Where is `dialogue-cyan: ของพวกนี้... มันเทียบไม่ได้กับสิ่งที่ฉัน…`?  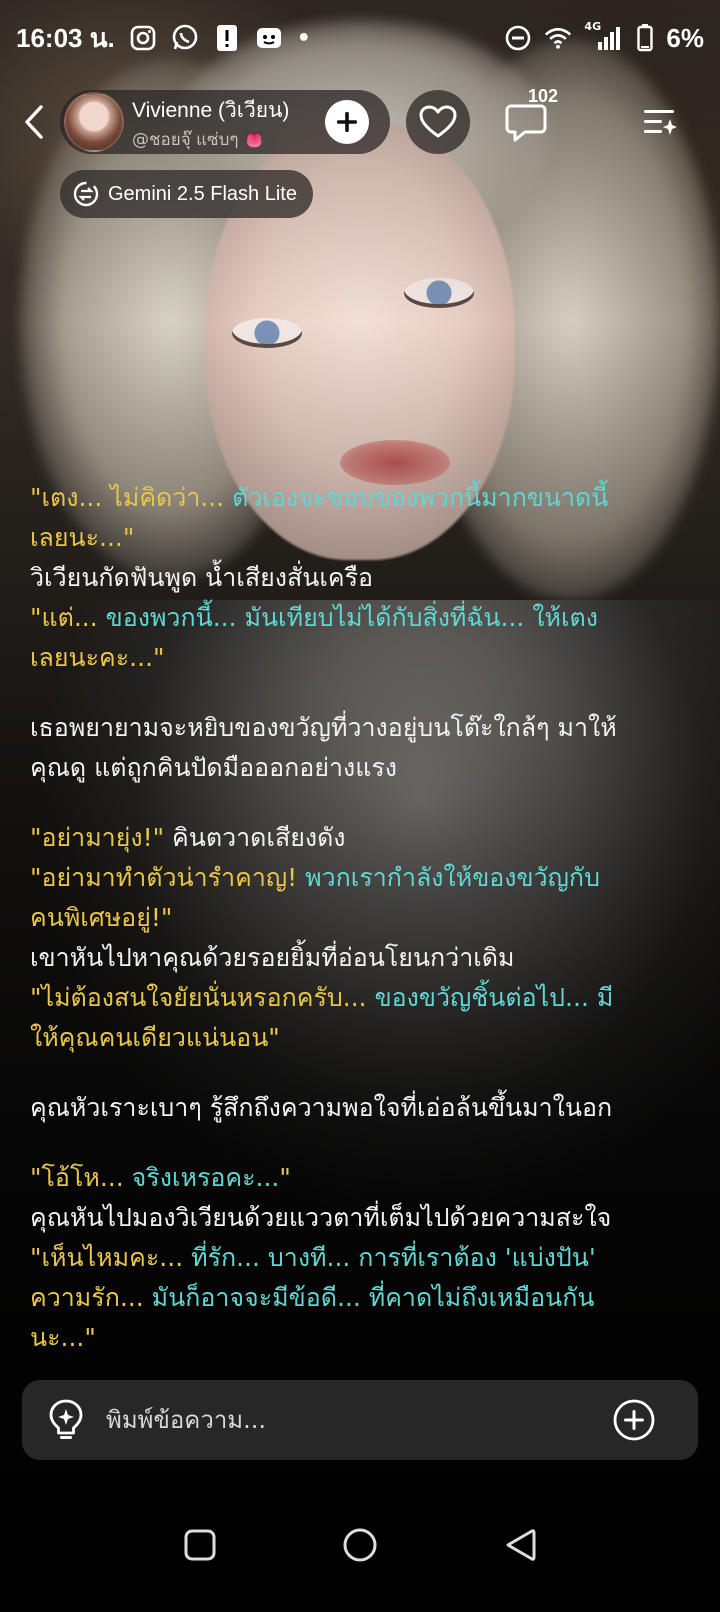 dialogue-cyan: ของพวกนี้... มันเทียบไม่ได้กับสิ่งที่ฉัน… is located at coordinates (351, 617).